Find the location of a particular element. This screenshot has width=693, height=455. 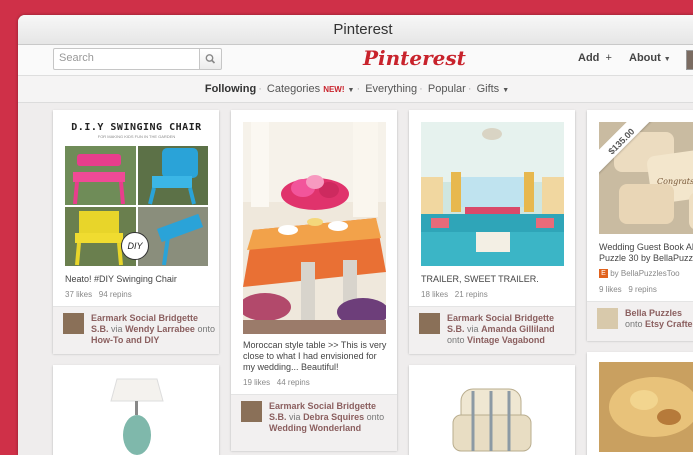

board-name: Wedding Wonderland is located at coordinates (315, 428).